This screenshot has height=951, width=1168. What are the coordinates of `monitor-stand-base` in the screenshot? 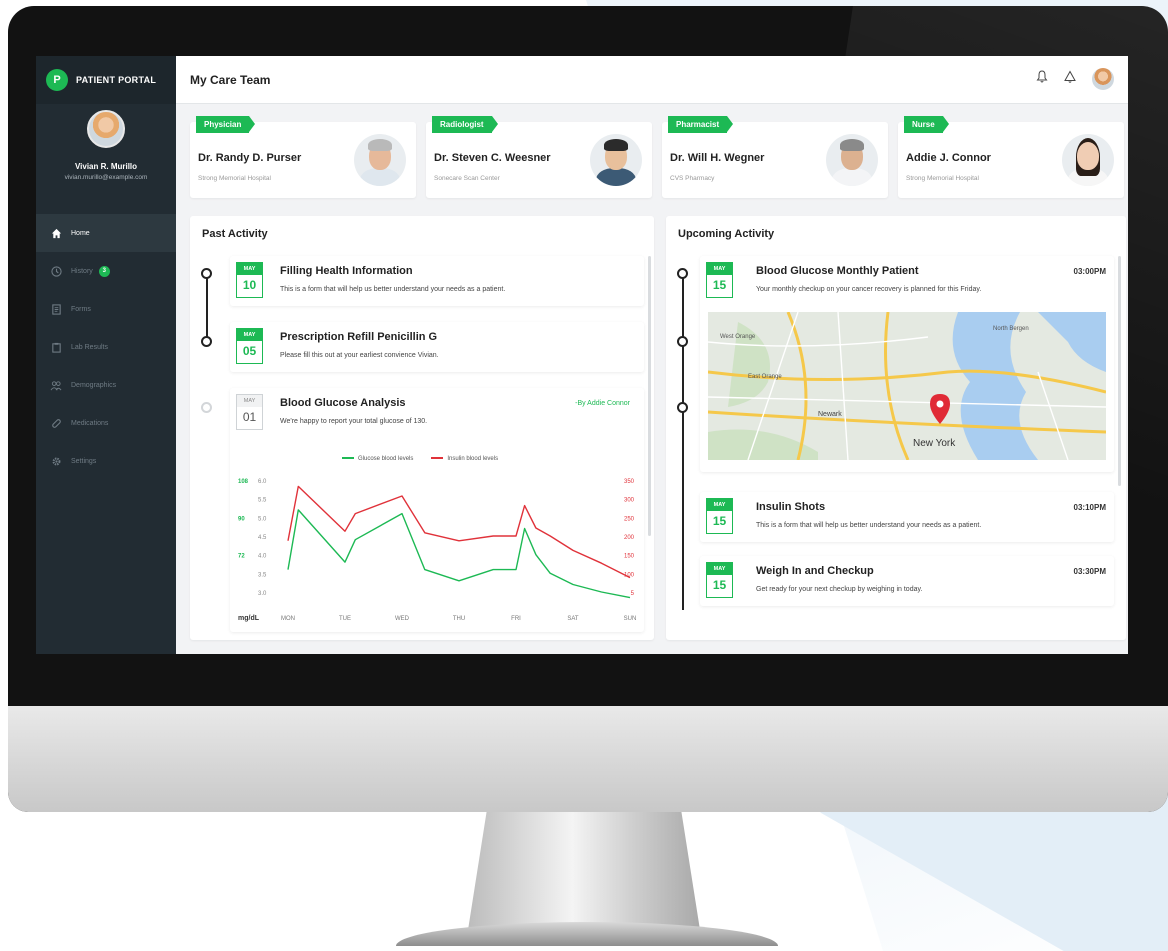 It's located at (587, 934).